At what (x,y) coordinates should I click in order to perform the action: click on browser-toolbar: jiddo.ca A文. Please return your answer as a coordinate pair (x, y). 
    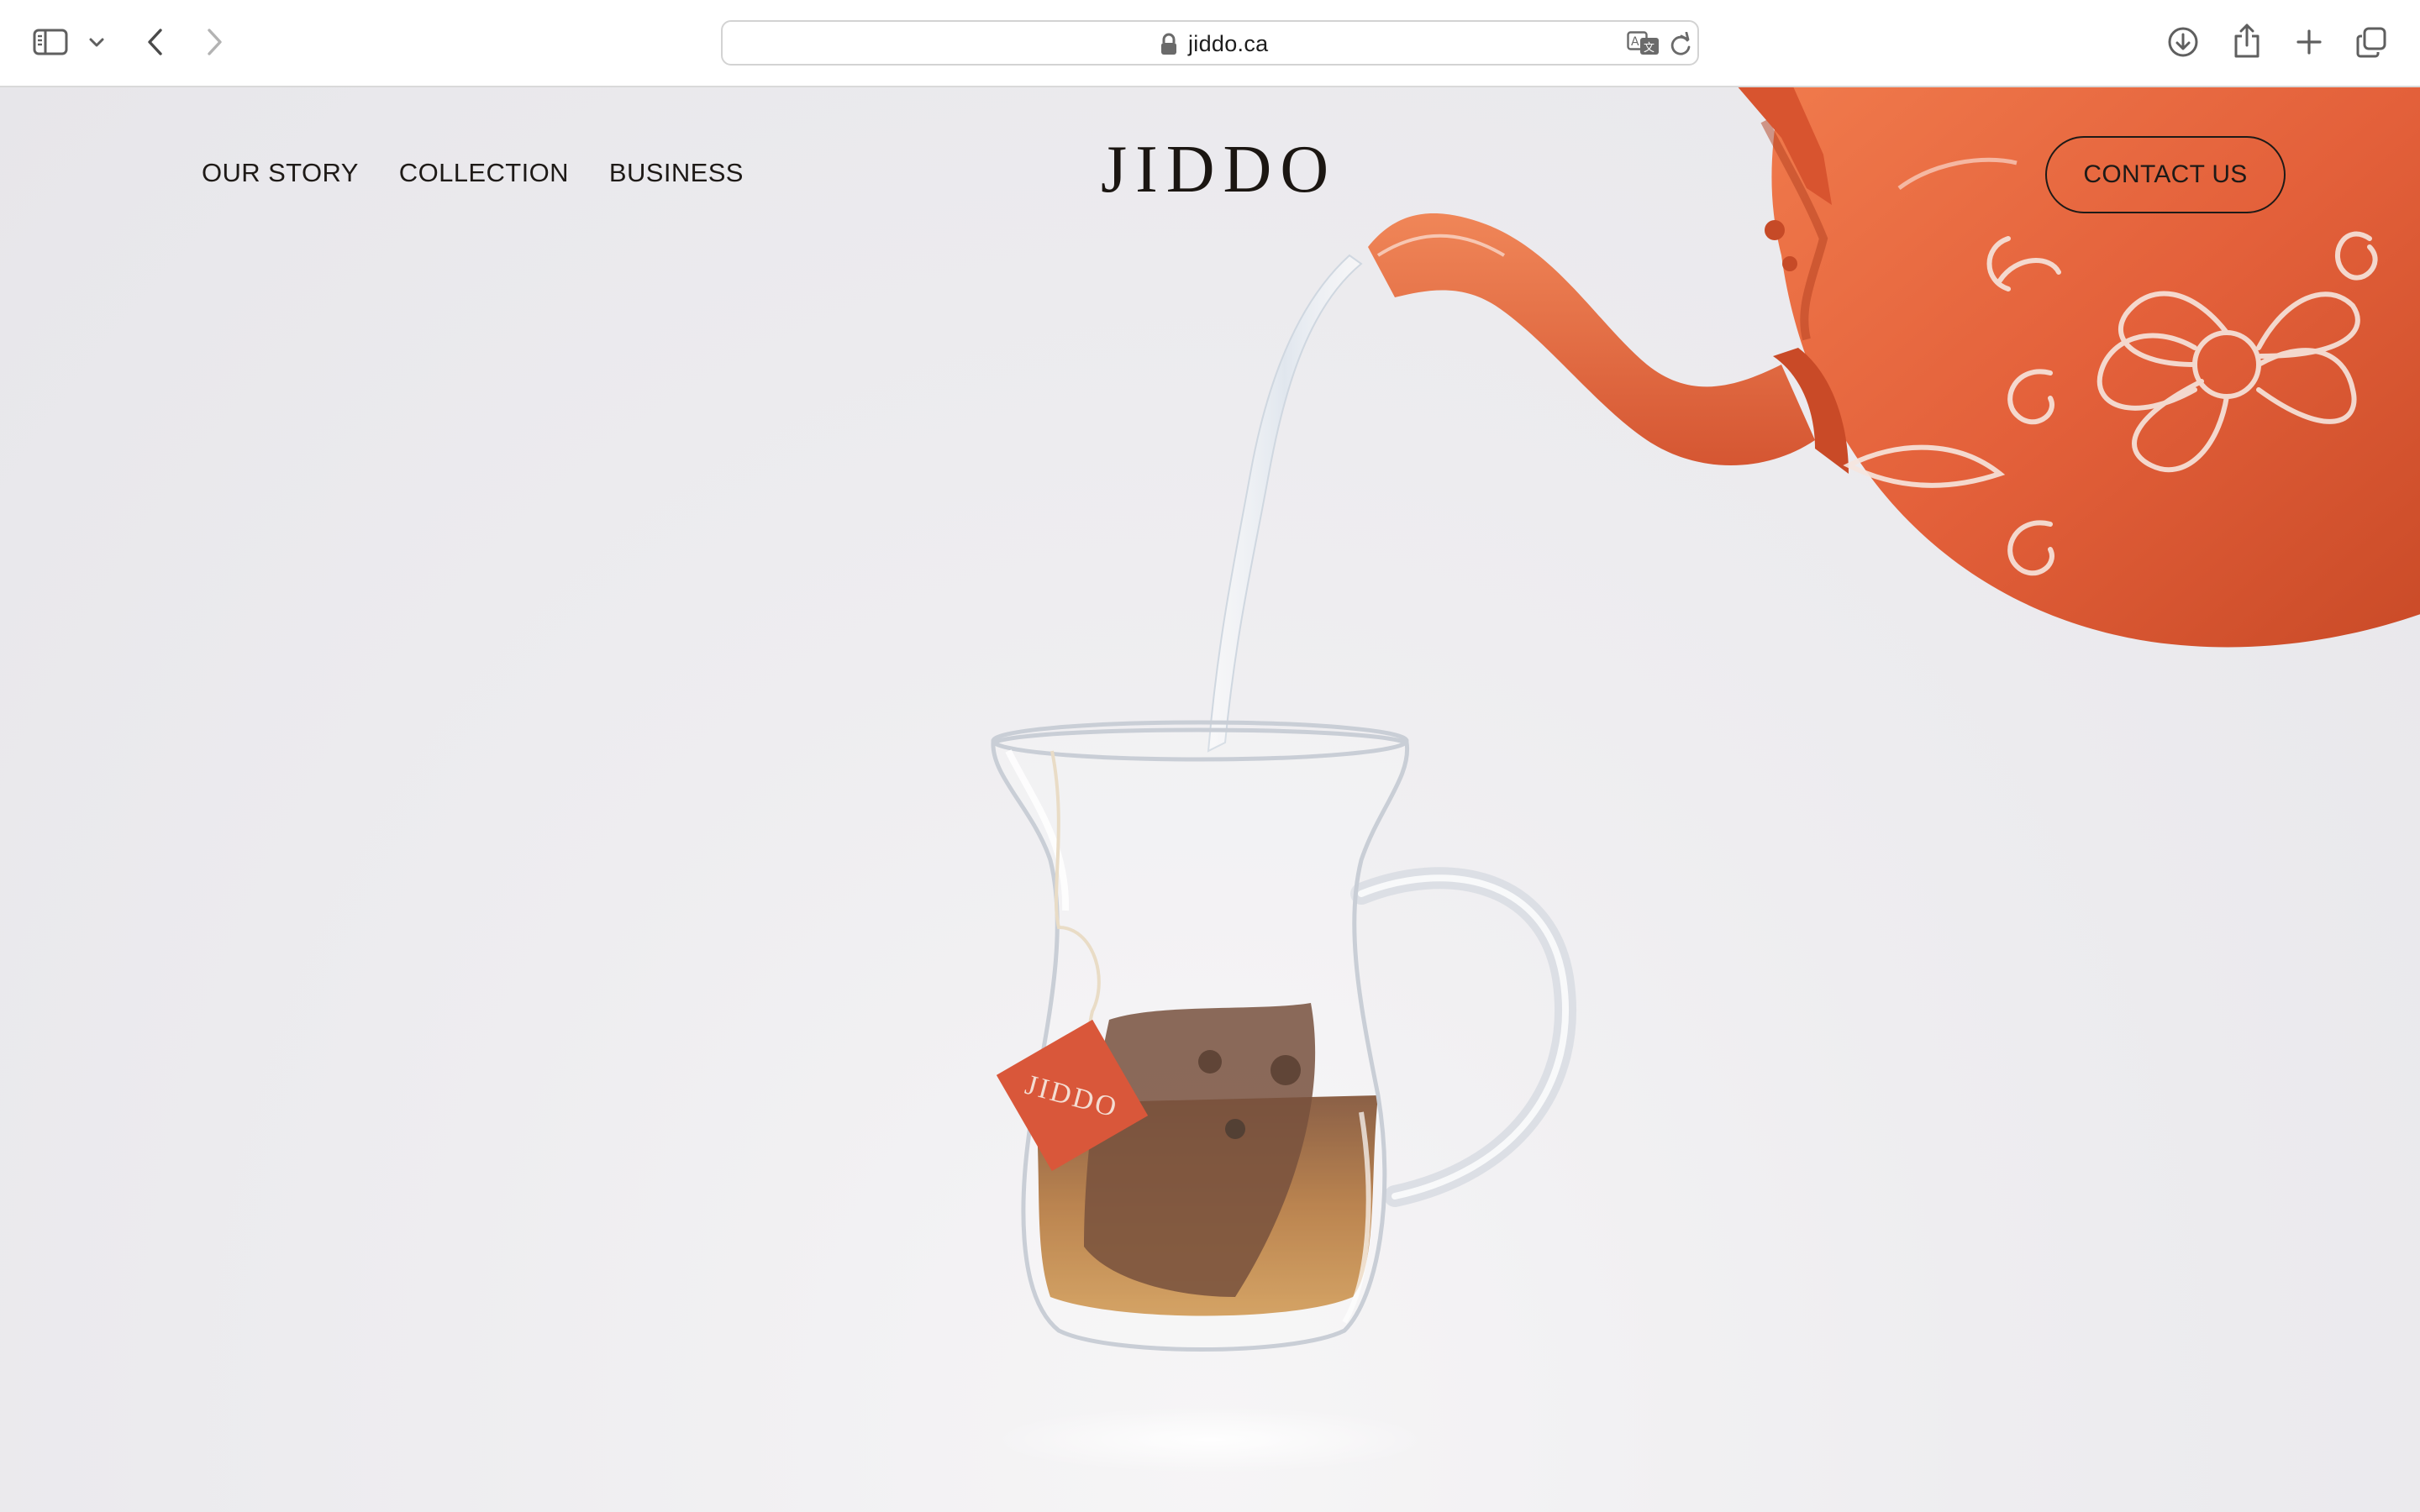
    Looking at the image, I should click on (1210, 43).